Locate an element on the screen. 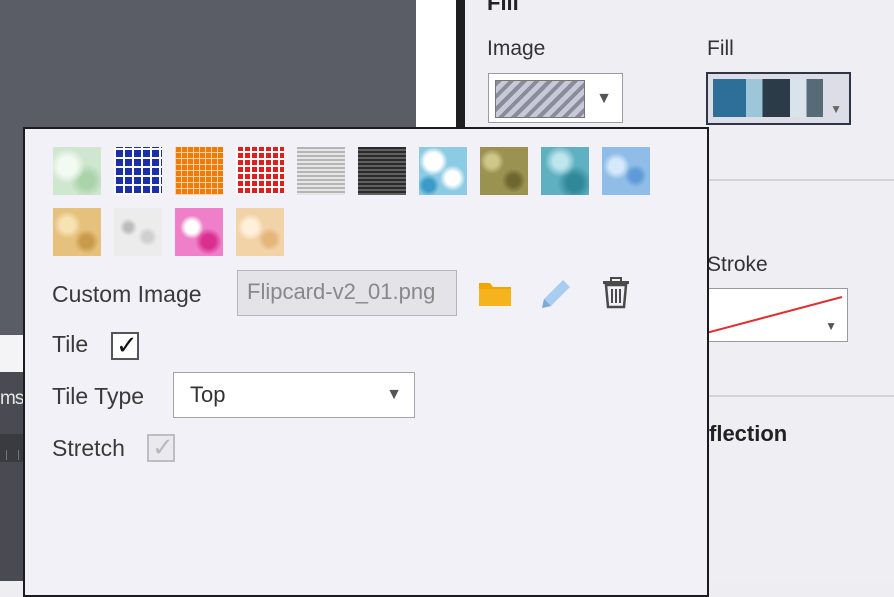 This screenshot has width=894, height=597. stroke-label: Stroke is located at coordinates (737, 264).